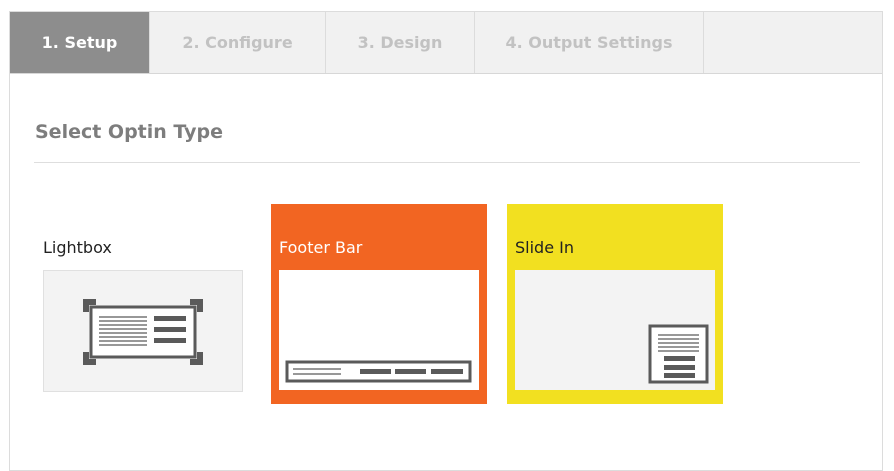 This screenshot has width=894, height=471. Describe the element at coordinates (447, 162) in the screenshot. I see `section-divider` at that location.